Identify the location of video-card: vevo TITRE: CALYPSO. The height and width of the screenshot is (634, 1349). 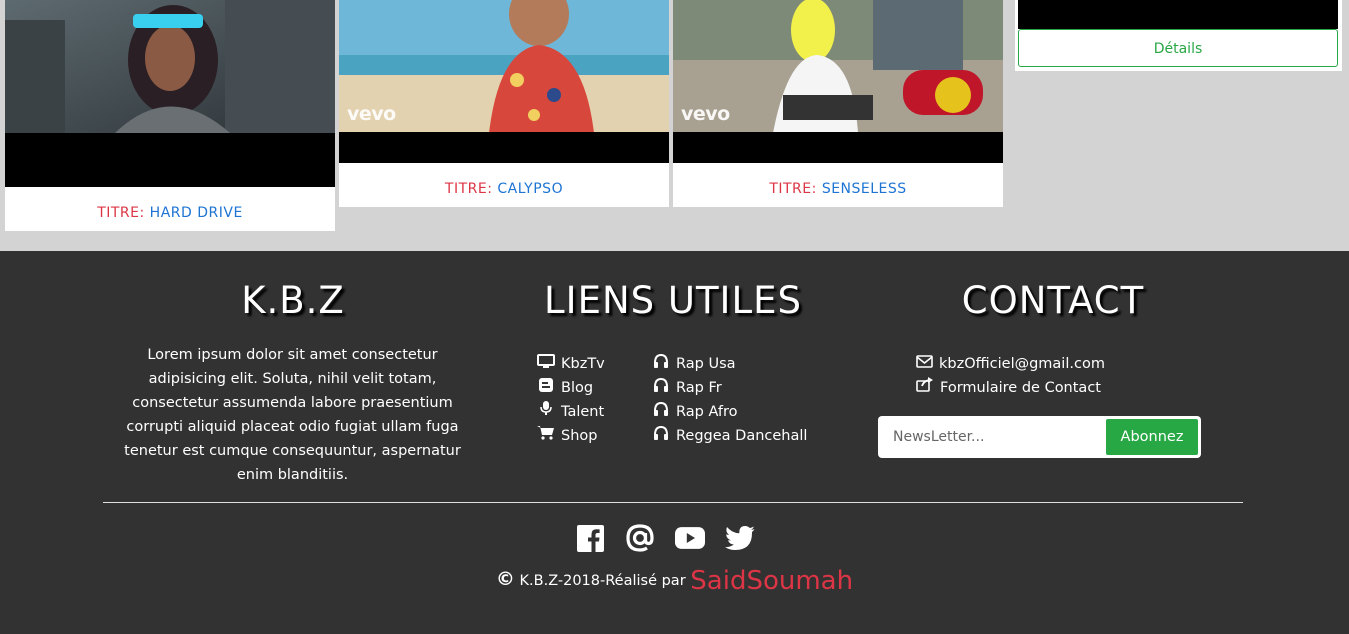
(504, 103).